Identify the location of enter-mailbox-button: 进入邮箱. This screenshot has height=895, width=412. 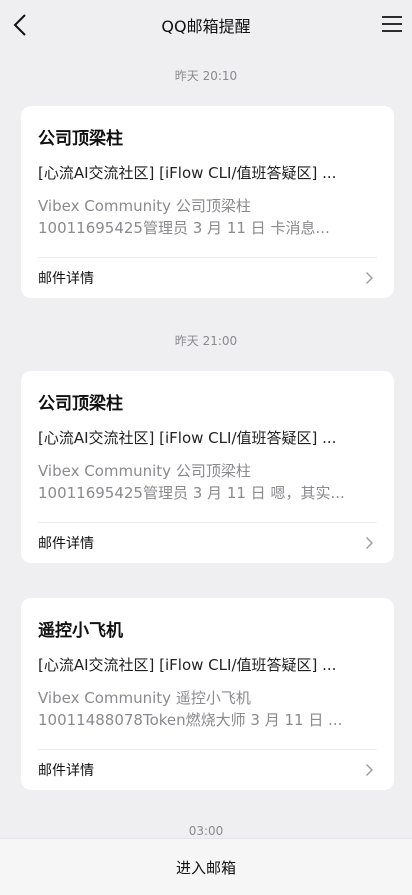
(206, 866).